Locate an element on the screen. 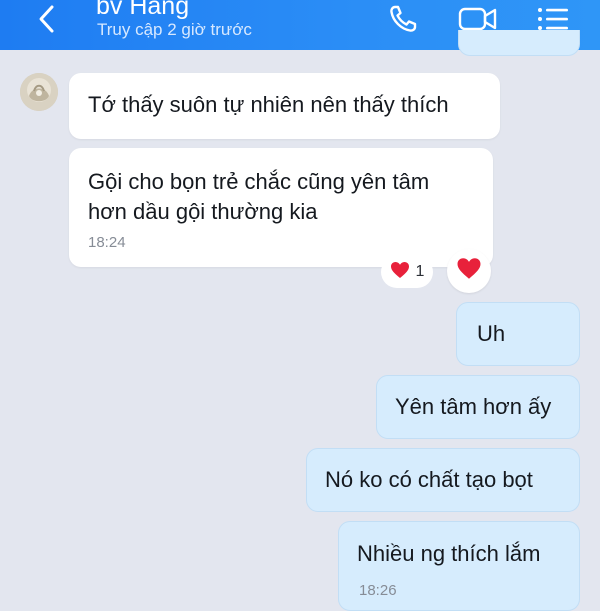 This screenshot has height=611, width=600. phone-icon is located at coordinates (403, 19).